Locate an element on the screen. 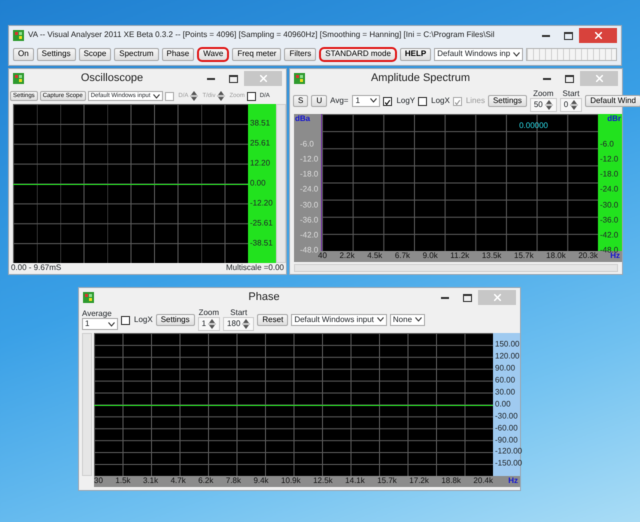 Image resolution: width=640 pixels, height=522 pixels. toolbar-button: Default Wind is located at coordinates (612, 101).